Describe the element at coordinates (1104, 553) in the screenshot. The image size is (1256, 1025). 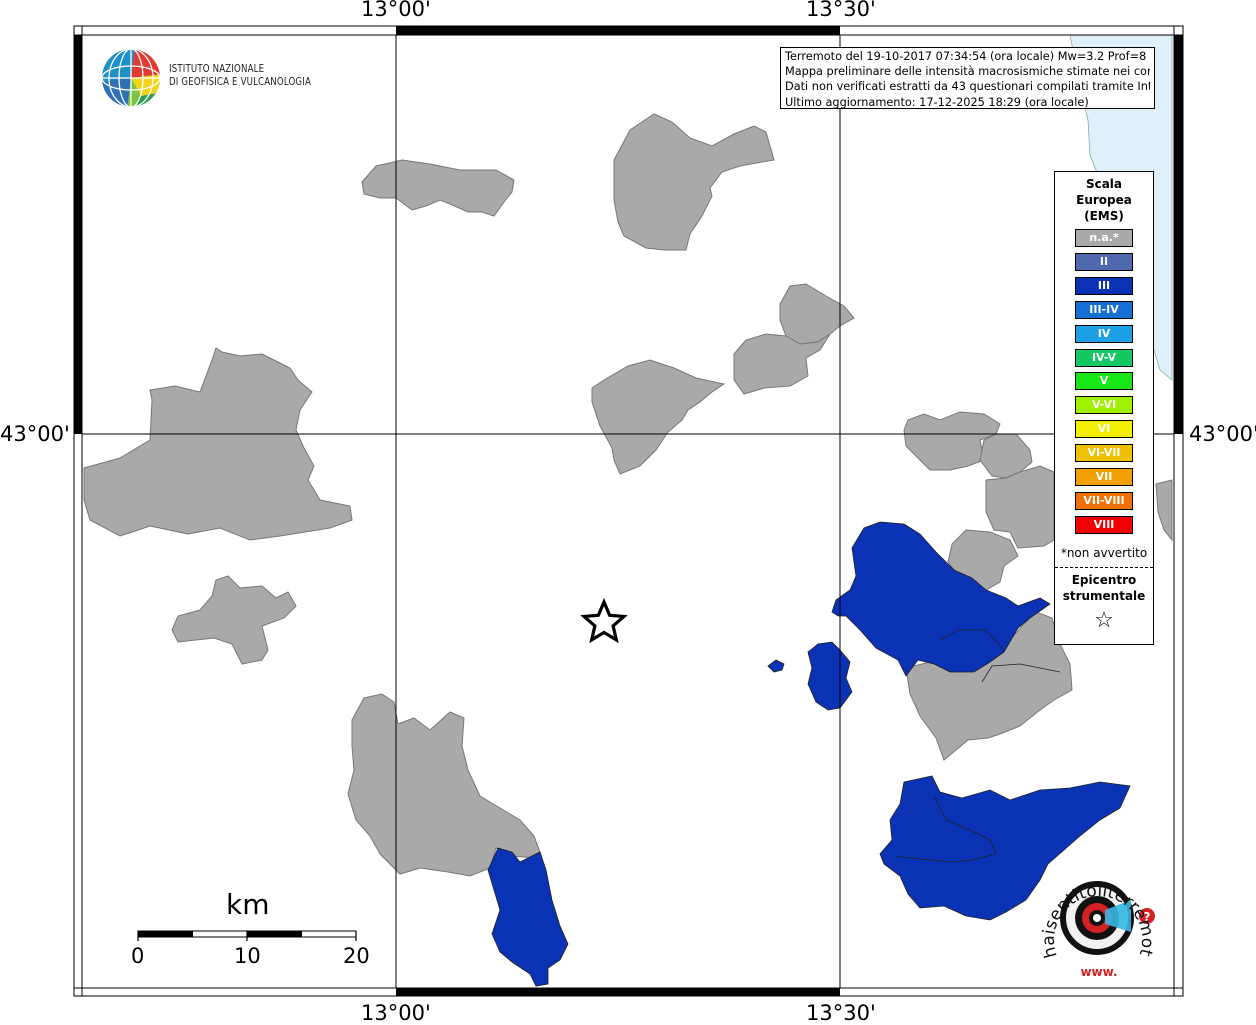
I see `legend-not-felt-note: *non avvertito` at that location.